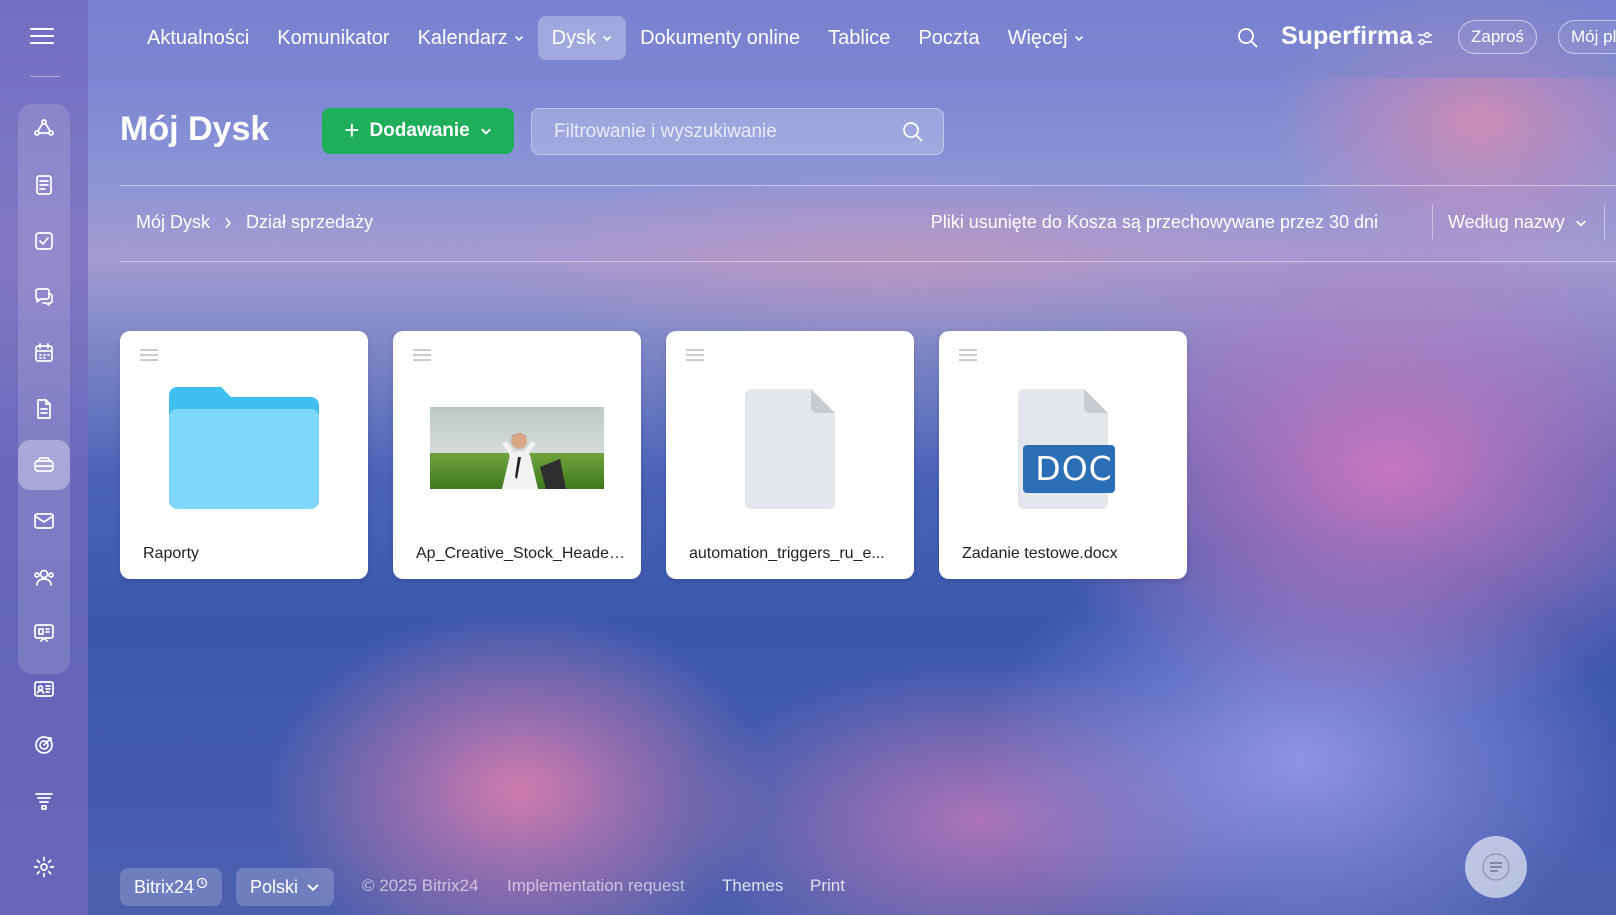  I want to click on chat-list-icon, so click(1496, 867).